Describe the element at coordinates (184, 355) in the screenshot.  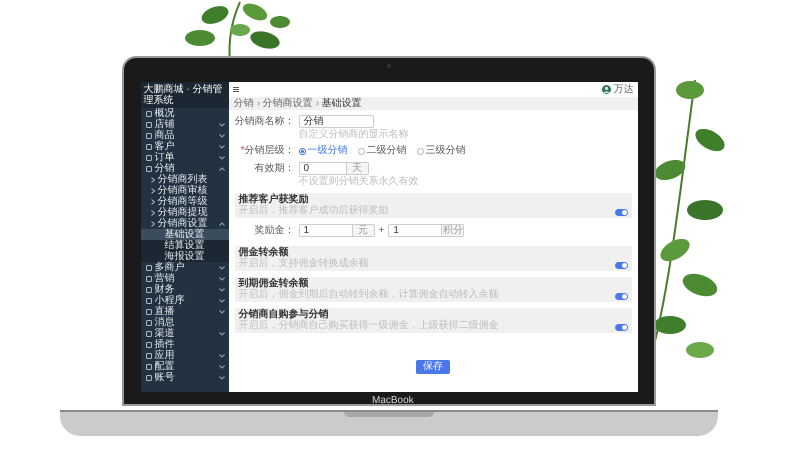
I see `menu-item: 应用` at that location.